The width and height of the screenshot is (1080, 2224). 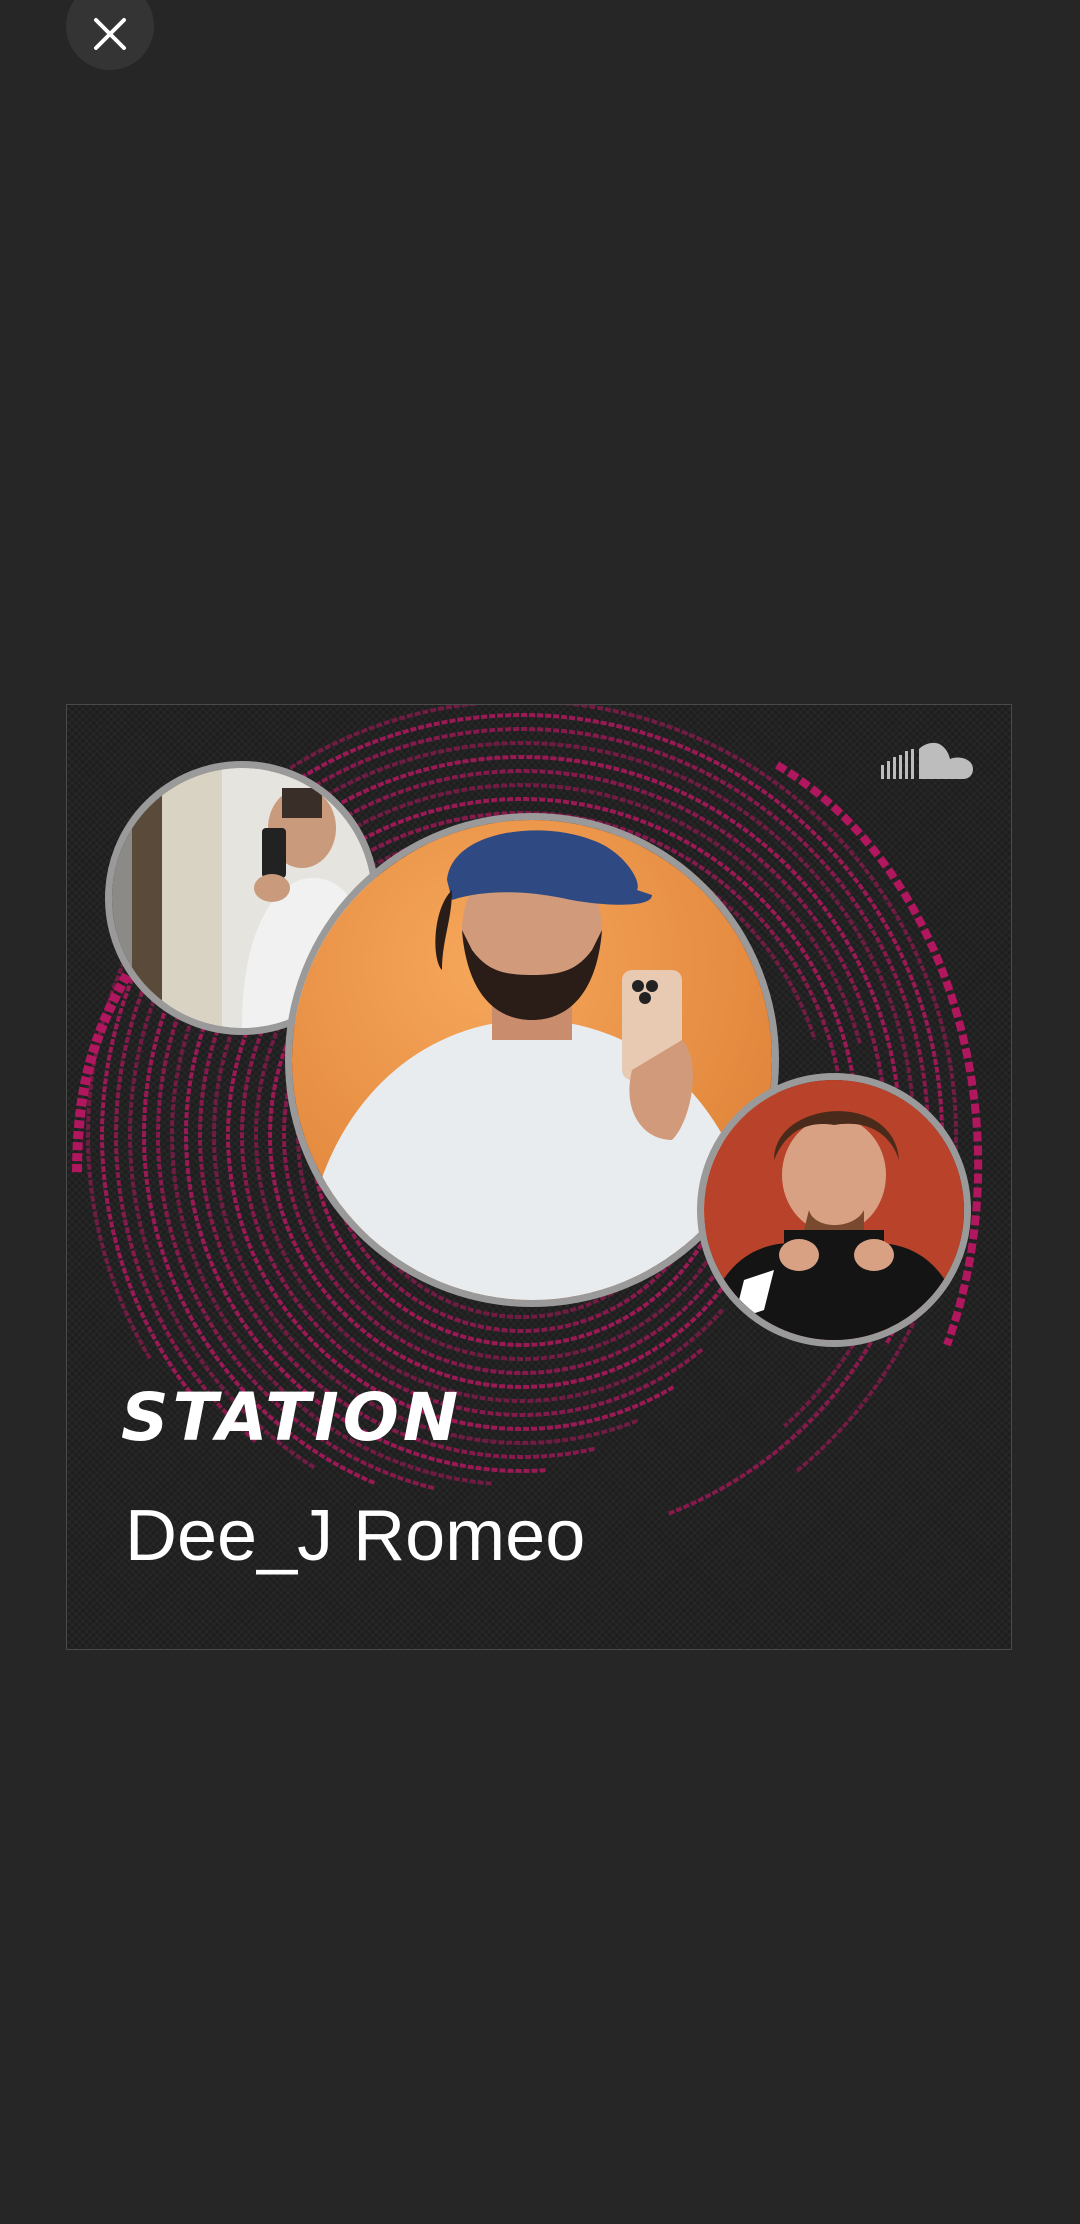 What do you see at coordinates (292, 1417) in the screenshot?
I see `station-label: STATION` at bounding box center [292, 1417].